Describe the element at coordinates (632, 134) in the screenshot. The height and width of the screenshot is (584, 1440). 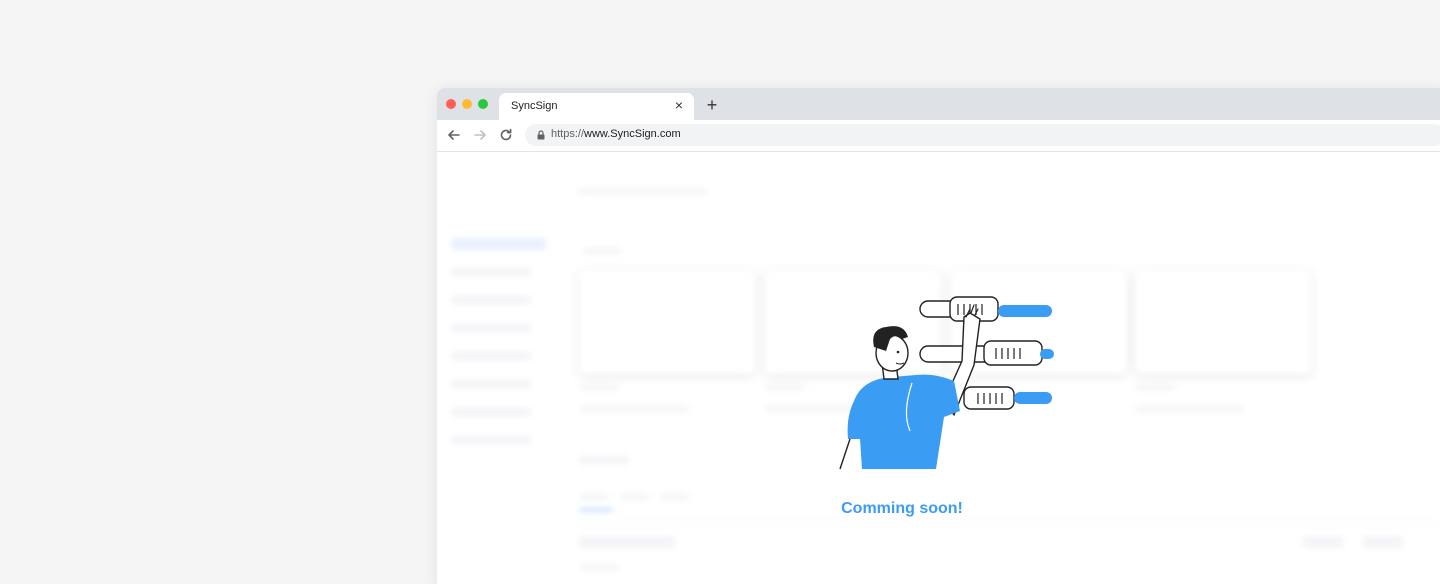
I see `url-host: www.SyncSign.com` at that location.